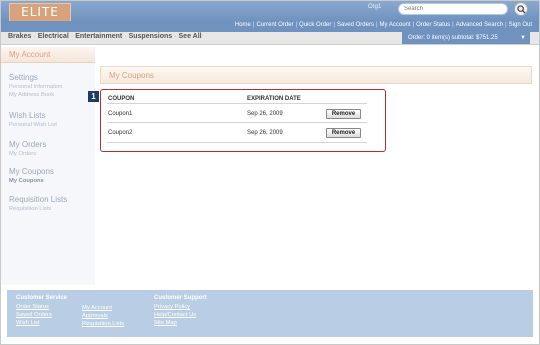  I want to click on column-header-expiration: EXPIRATION DATE, so click(274, 99).